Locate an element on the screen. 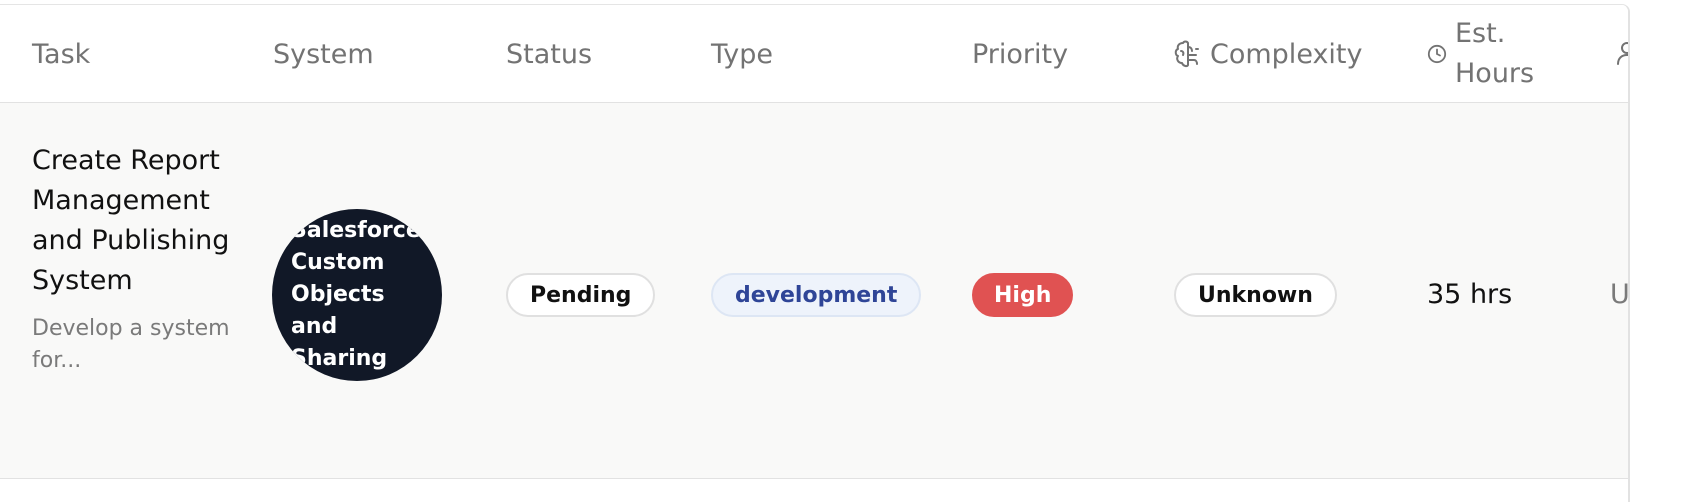  column-header-task: Task is located at coordinates (61, 54).